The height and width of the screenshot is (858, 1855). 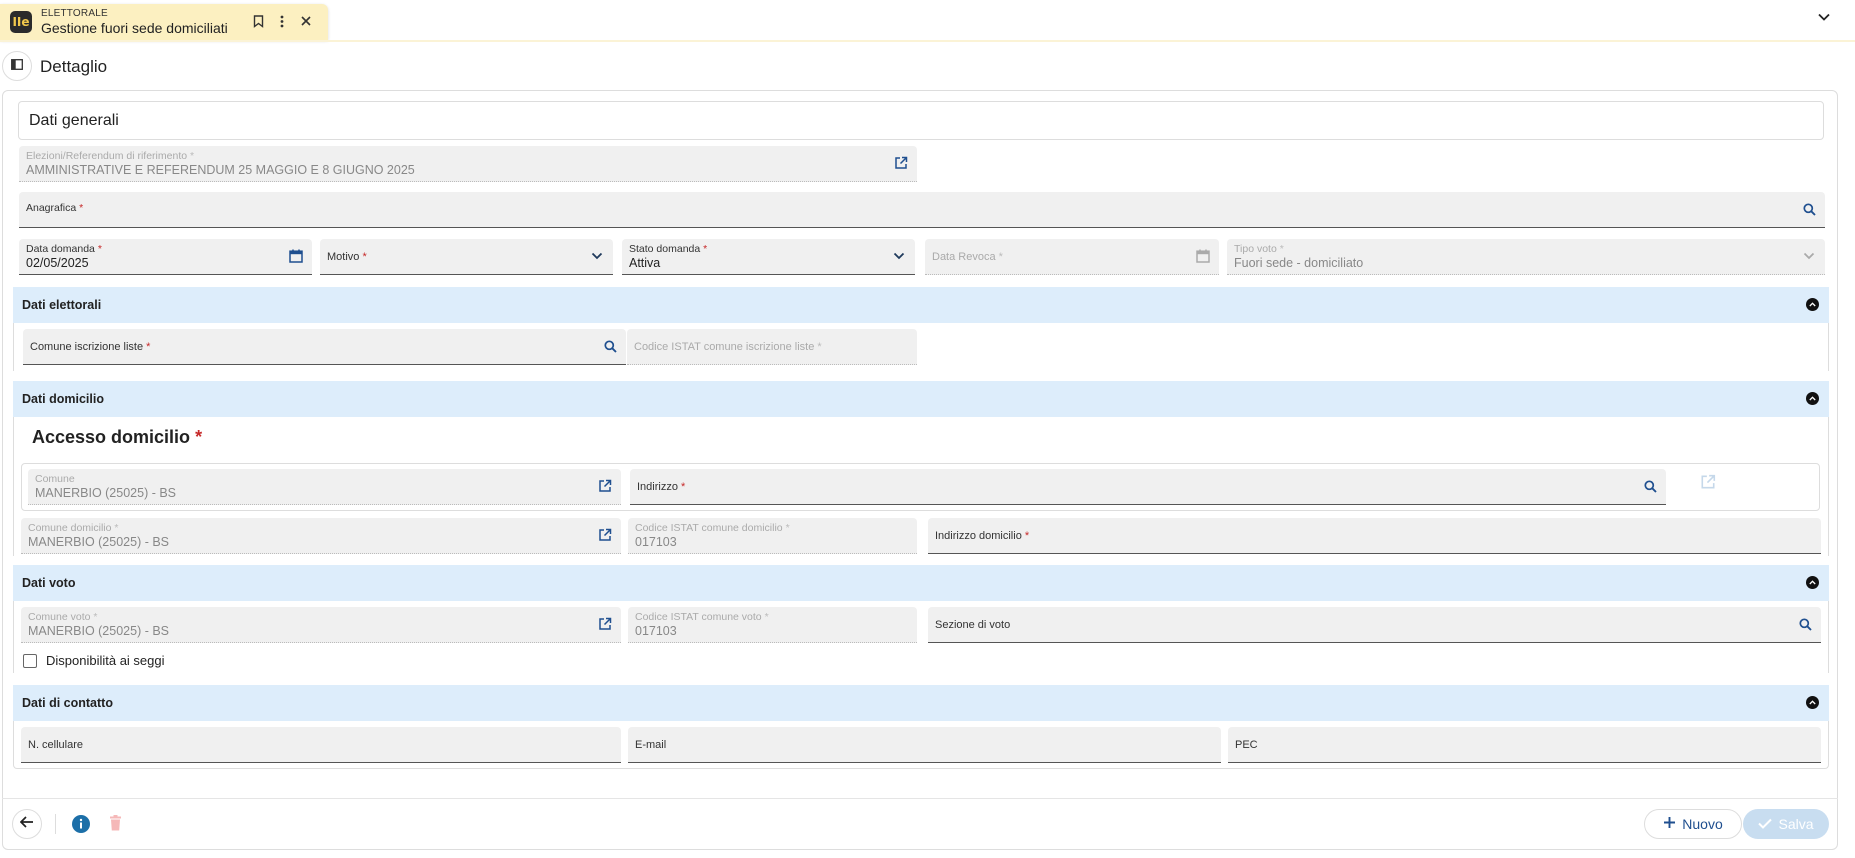 I want to click on new-button-label: Nuovo, so click(x=1702, y=824).